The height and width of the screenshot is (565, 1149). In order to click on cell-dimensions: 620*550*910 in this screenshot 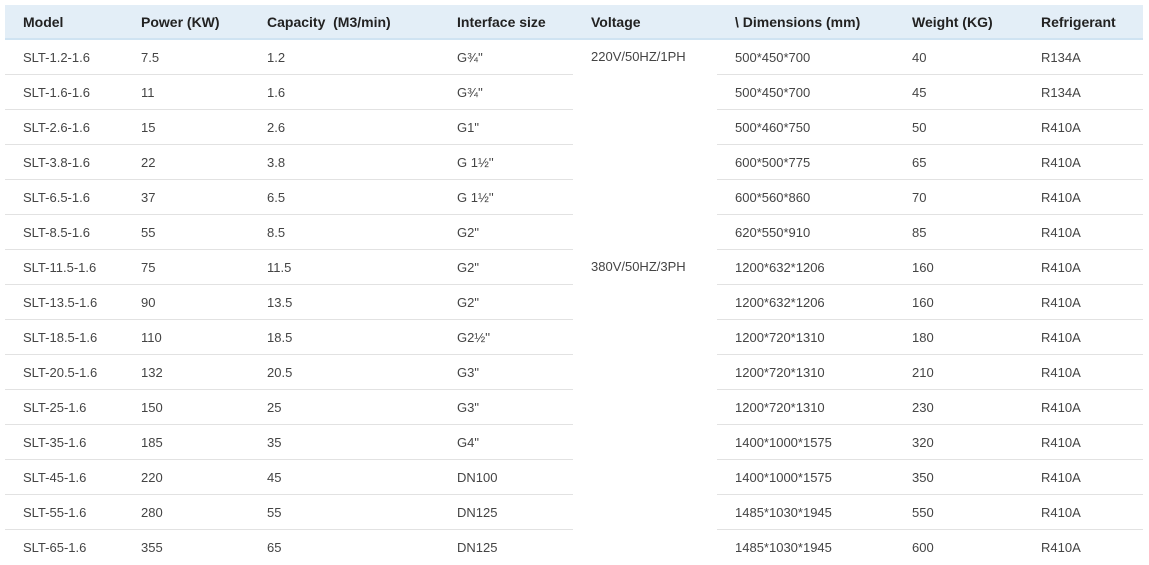, I will do `click(805, 232)`.